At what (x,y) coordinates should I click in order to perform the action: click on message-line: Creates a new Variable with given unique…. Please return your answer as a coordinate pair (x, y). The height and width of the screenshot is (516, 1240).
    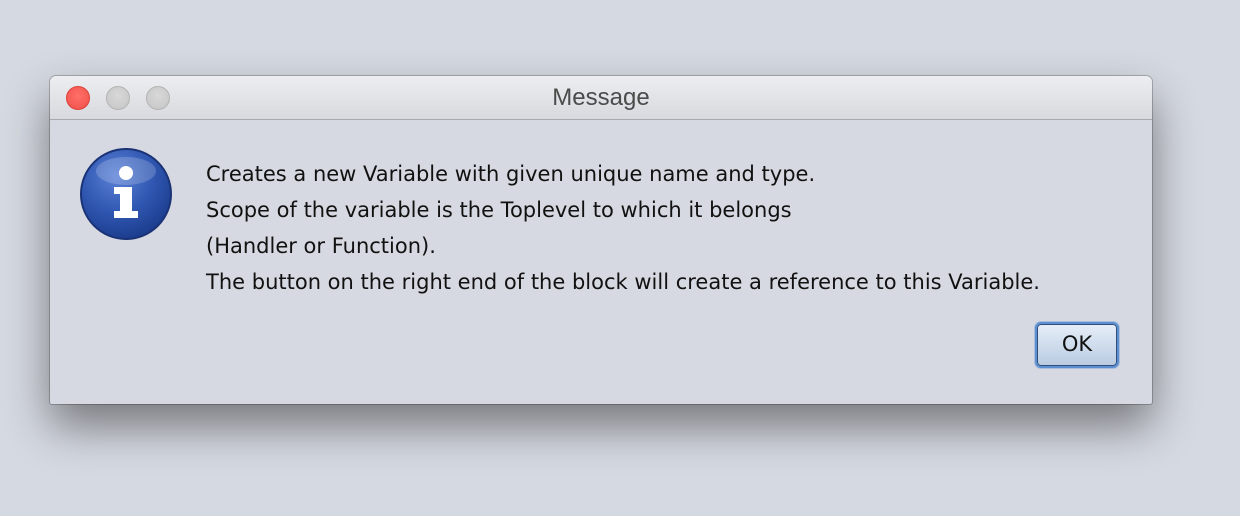
    Looking at the image, I should click on (511, 174).